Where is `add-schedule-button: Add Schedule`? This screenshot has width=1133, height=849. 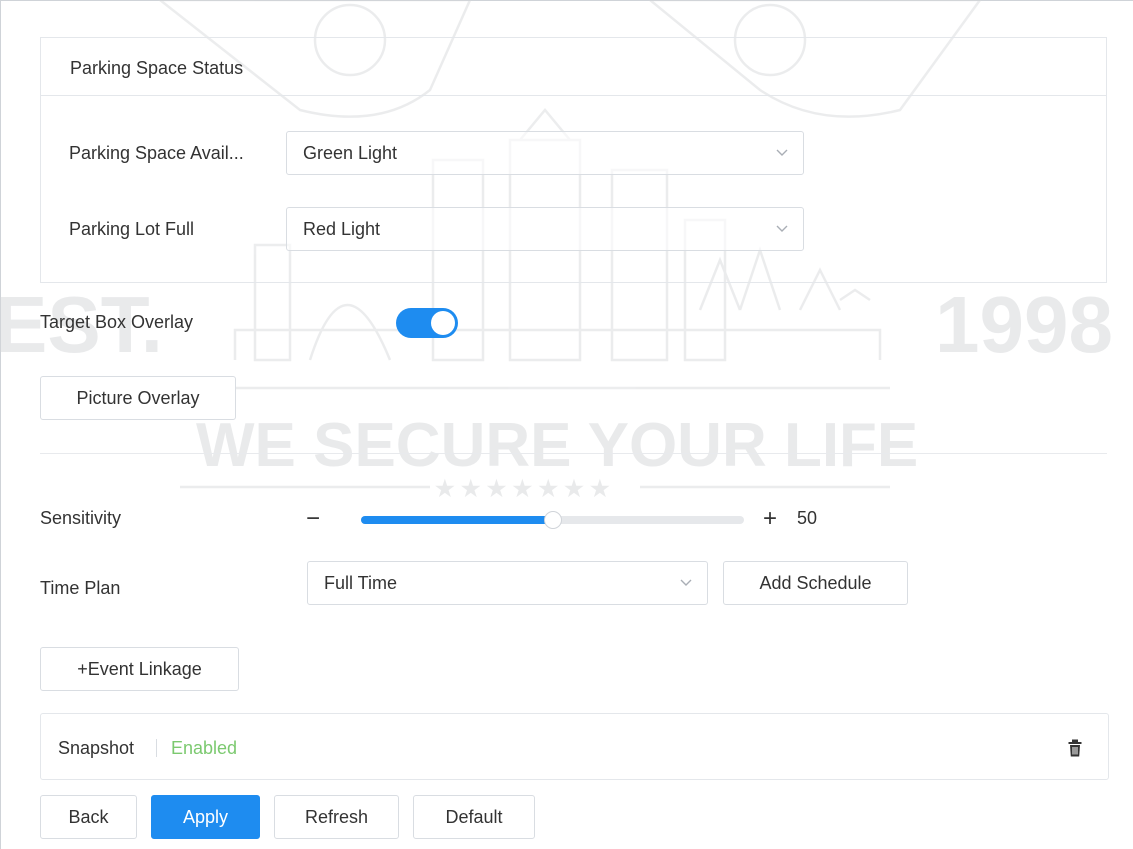 add-schedule-button: Add Schedule is located at coordinates (815, 583).